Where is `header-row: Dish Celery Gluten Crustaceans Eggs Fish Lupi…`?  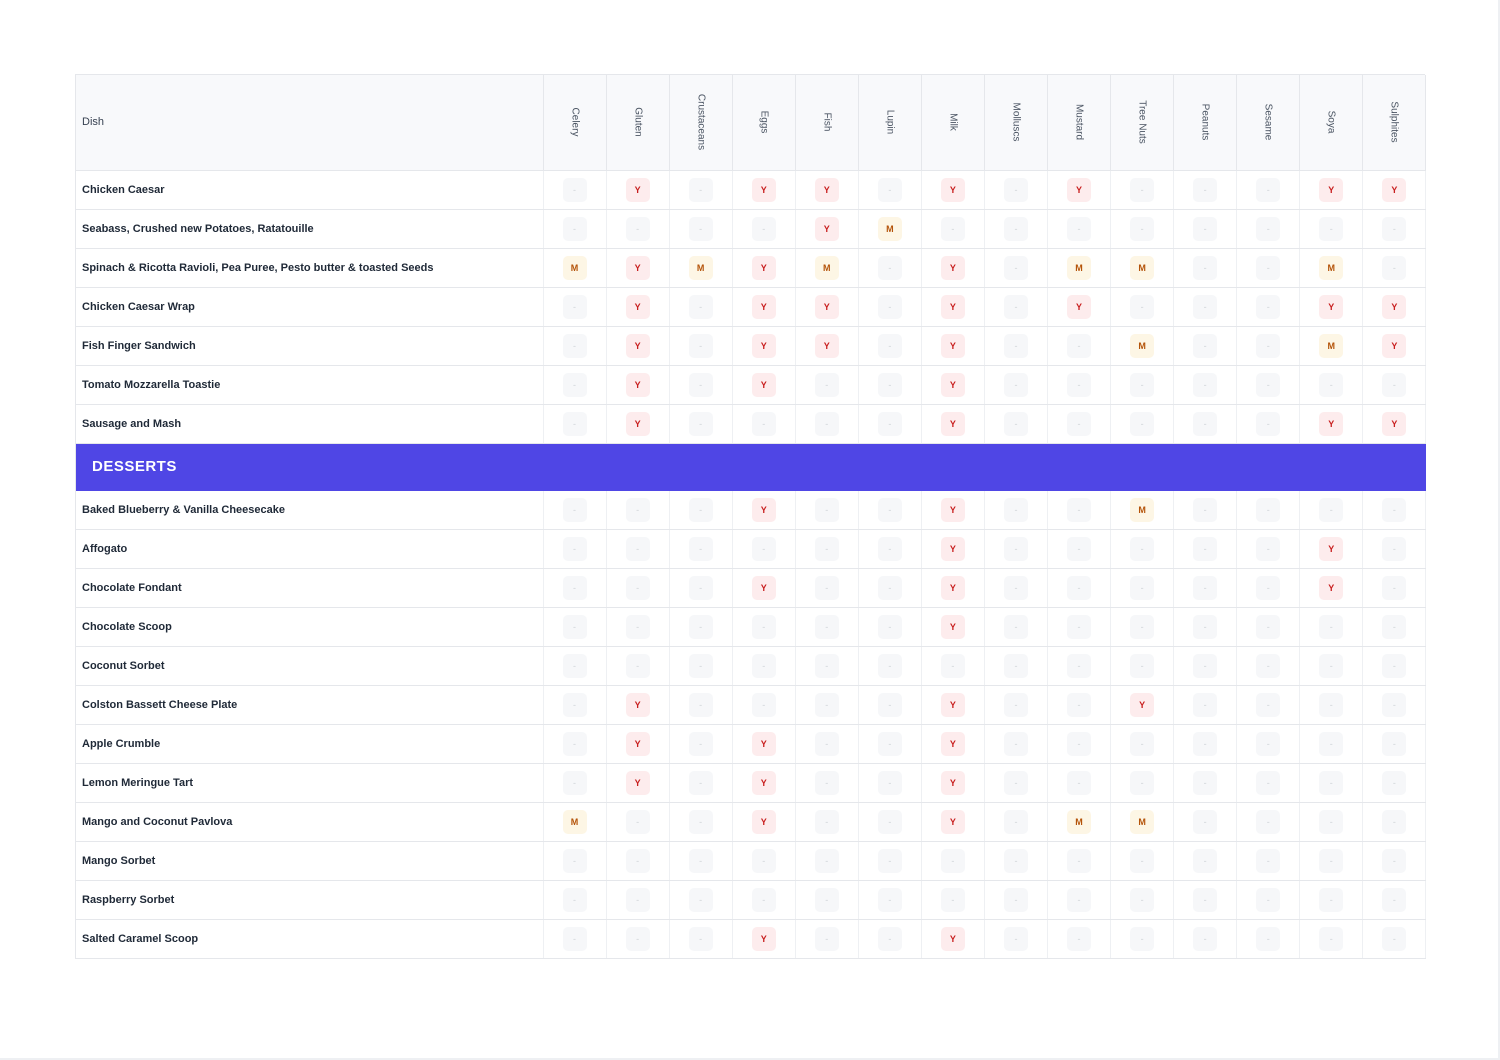
header-row: Dish Celery Gluten Crustaceans Eggs Fish Lupi… is located at coordinates (751, 123).